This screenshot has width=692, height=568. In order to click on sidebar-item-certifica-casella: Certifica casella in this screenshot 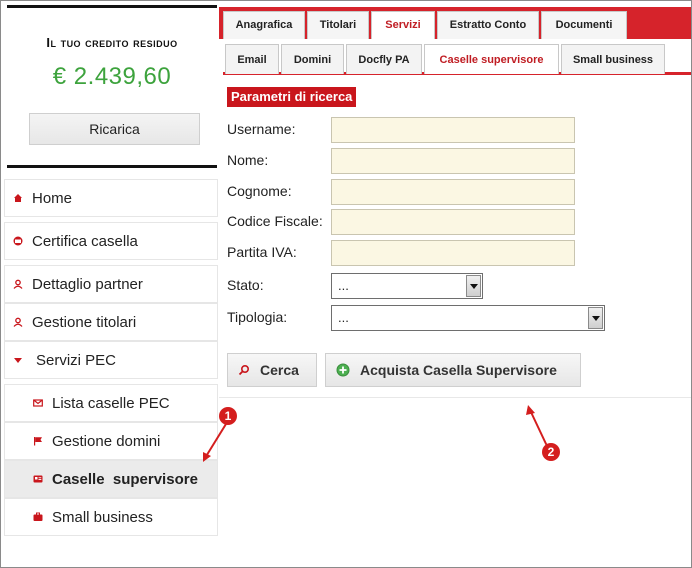, I will do `click(111, 241)`.